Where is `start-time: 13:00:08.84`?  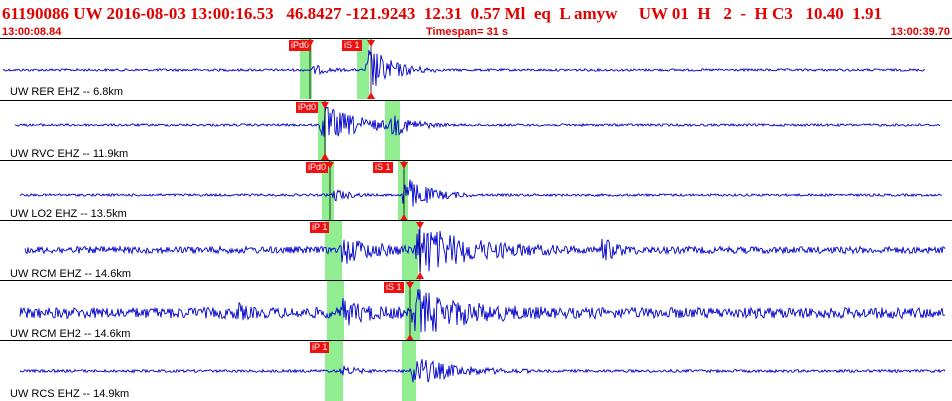
start-time: 13:00:08.84 is located at coordinates (32, 32).